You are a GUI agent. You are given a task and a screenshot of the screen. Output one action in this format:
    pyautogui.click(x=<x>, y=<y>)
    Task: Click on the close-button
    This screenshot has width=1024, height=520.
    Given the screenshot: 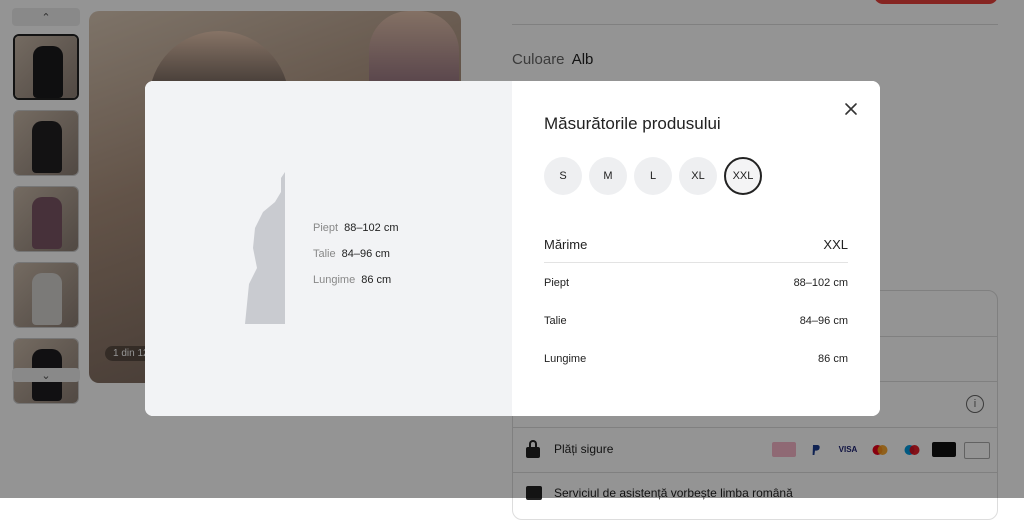 What is the action you would take?
    pyautogui.click(x=851, y=109)
    